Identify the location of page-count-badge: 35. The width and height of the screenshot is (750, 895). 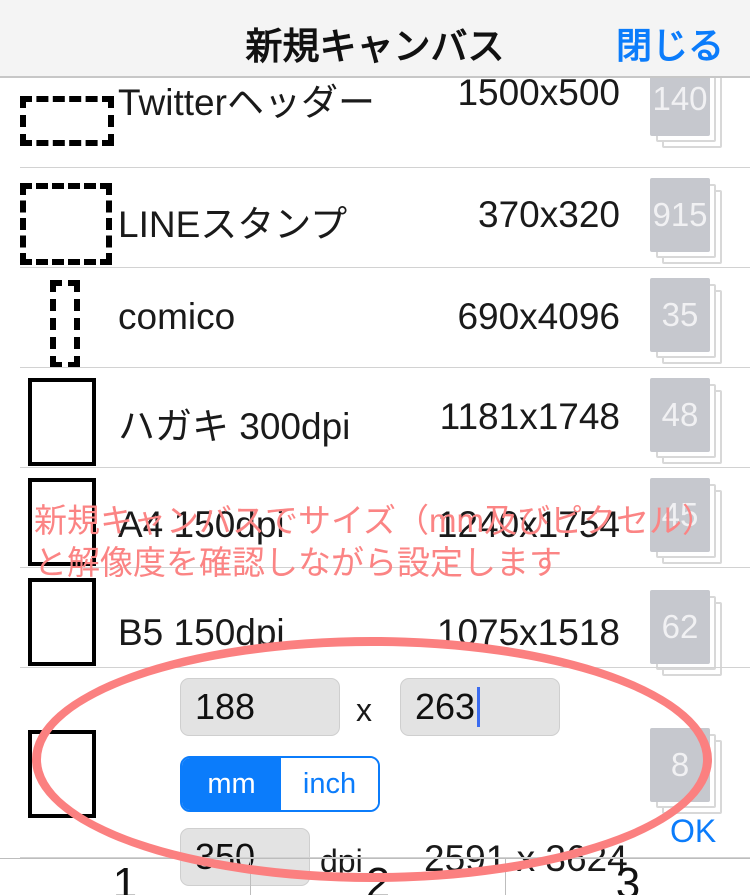
(686, 321).